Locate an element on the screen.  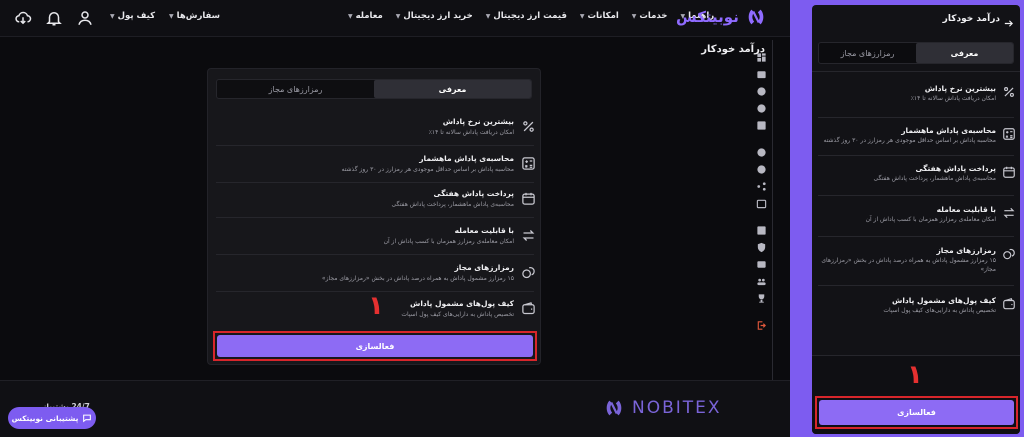
id-card-icon is located at coordinates (761, 228).